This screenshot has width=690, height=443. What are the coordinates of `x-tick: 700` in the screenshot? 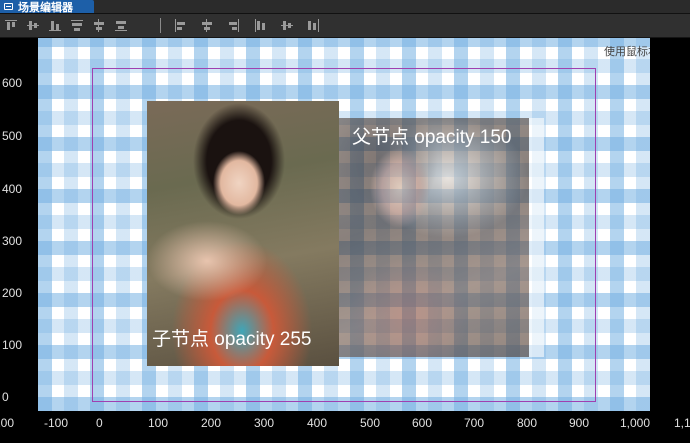 It's located at (474, 423).